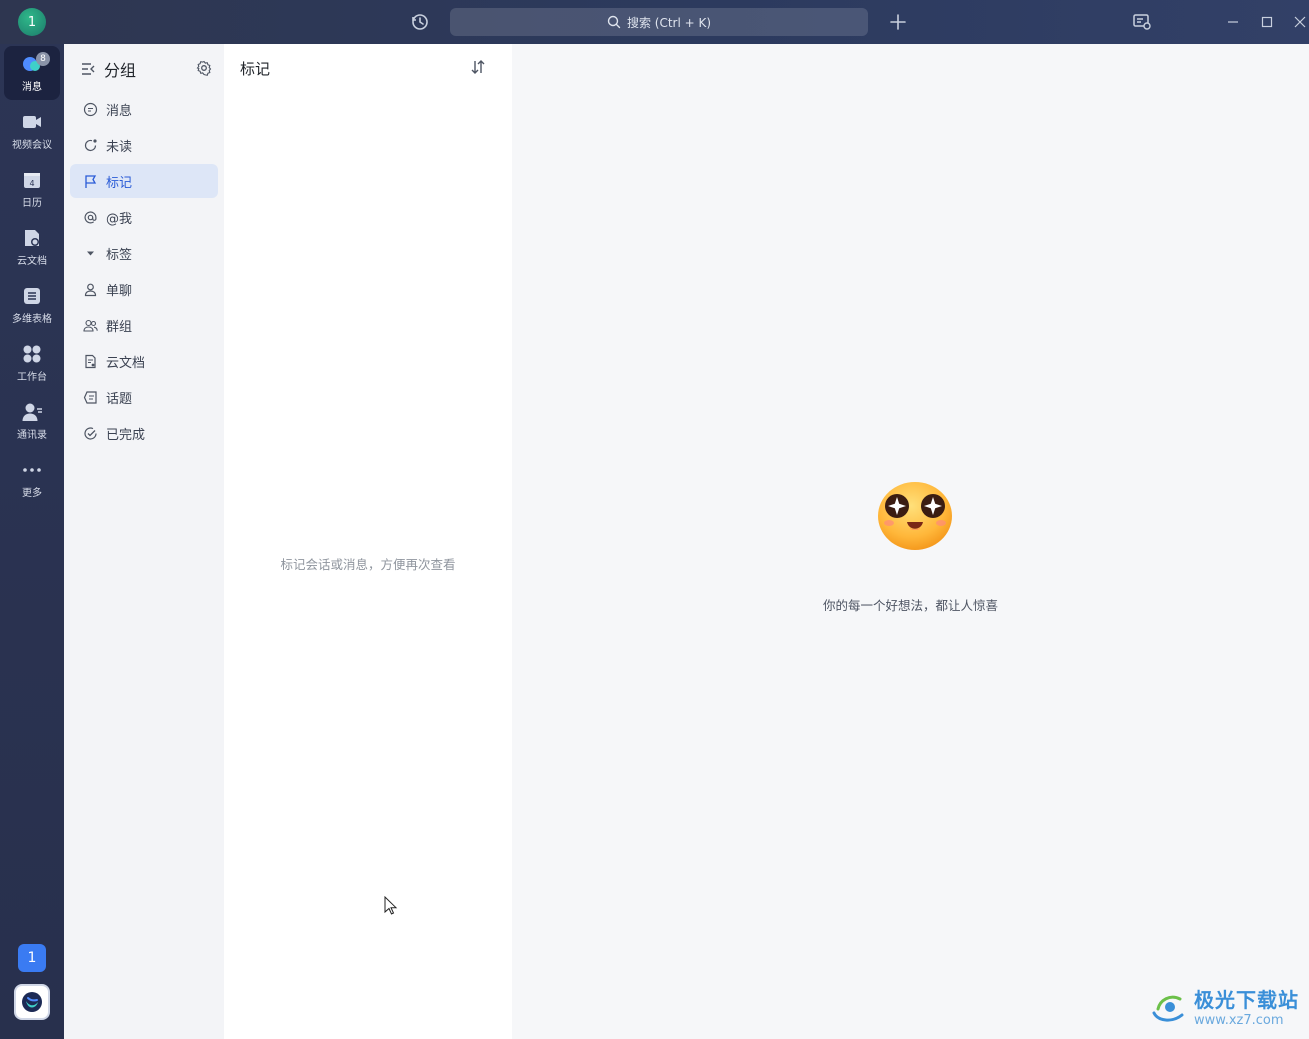 This screenshot has width=1309, height=1039. I want to click on chat-bubble-icon, so click(90, 109).